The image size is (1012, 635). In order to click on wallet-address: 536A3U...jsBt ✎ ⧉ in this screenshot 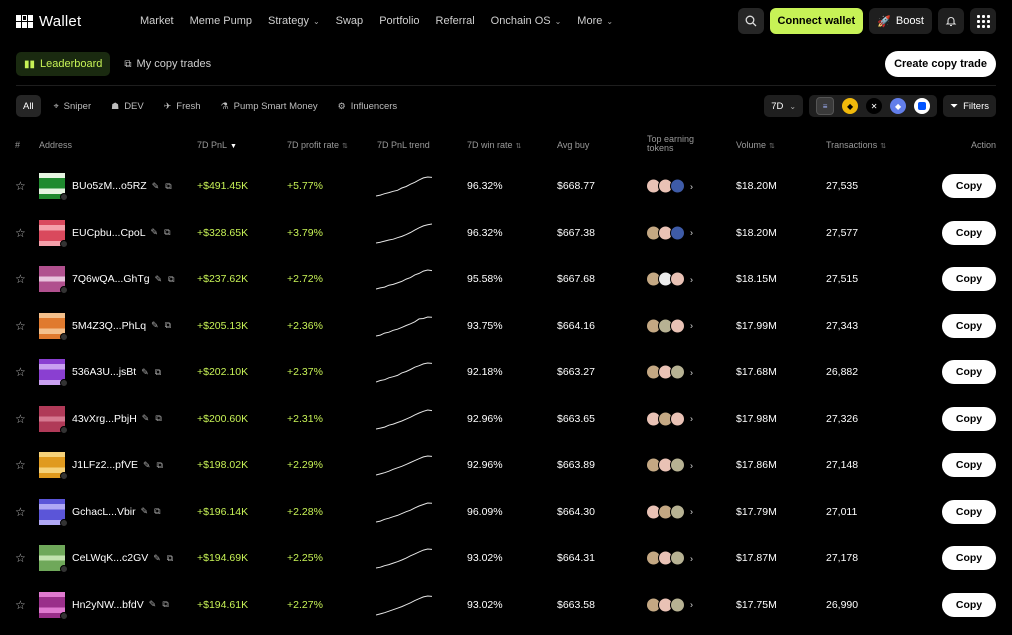, I will do `click(116, 372)`.